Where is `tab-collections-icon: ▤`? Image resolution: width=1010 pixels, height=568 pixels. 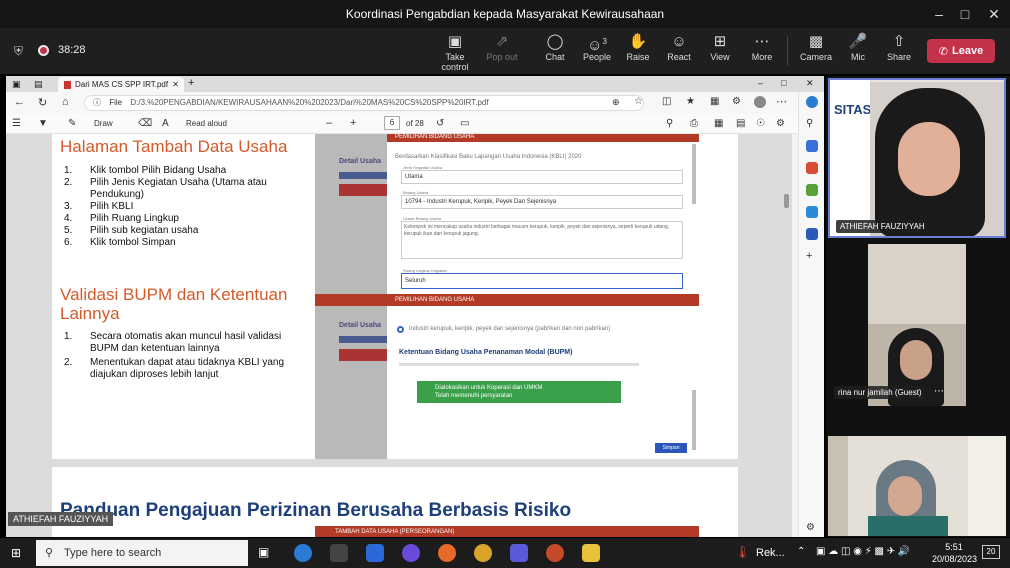
tab-collections-icon: ▤ is located at coordinates (38, 84).